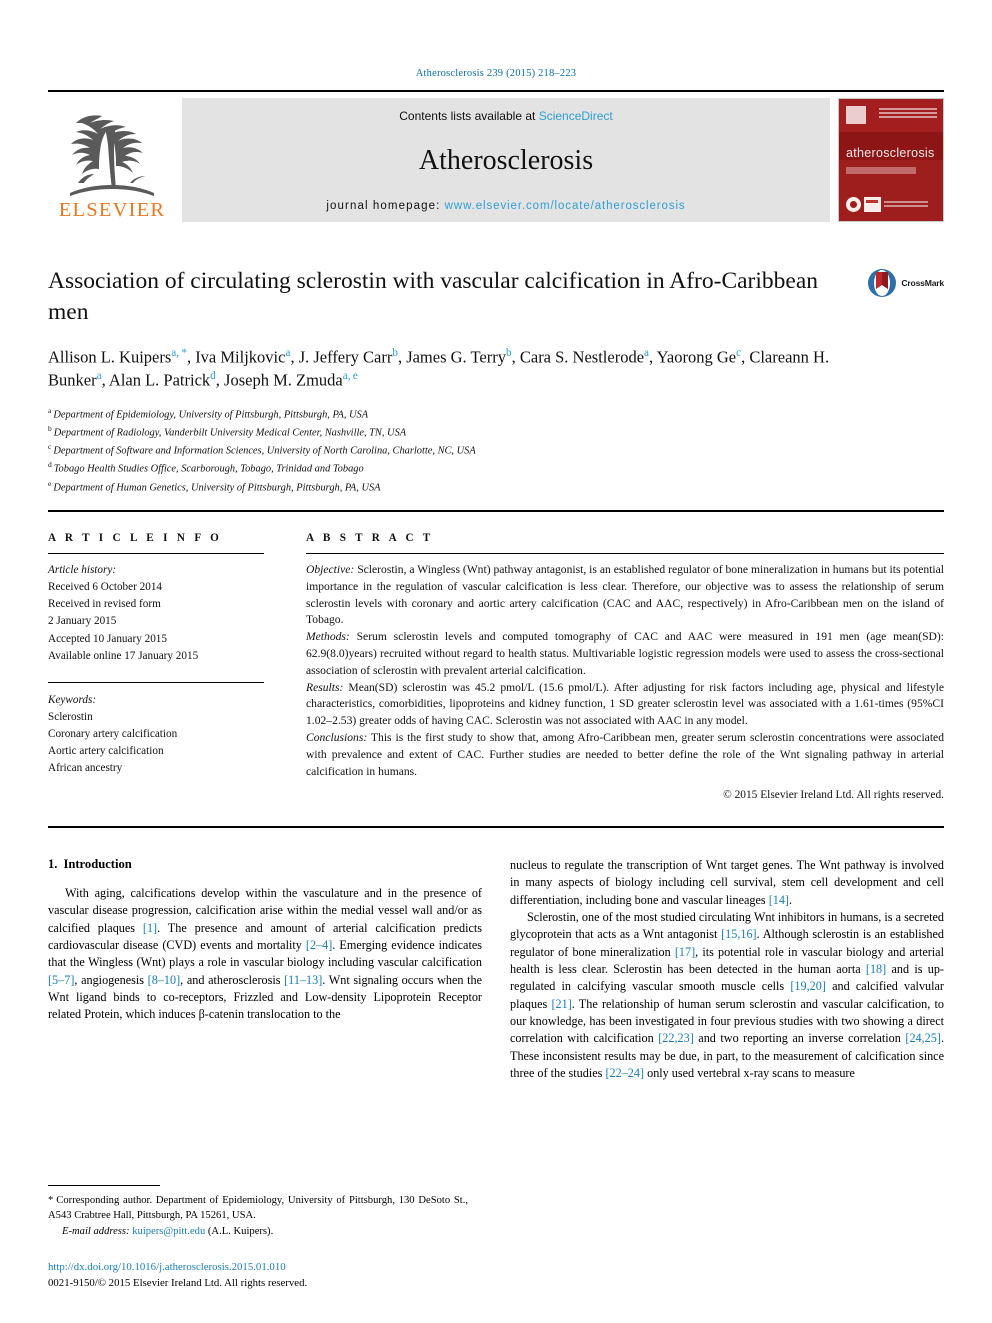 The width and height of the screenshot is (992, 1323). Describe the element at coordinates (337, 737) in the screenshot. I see `abstract-label: Conclusions:` at that location.